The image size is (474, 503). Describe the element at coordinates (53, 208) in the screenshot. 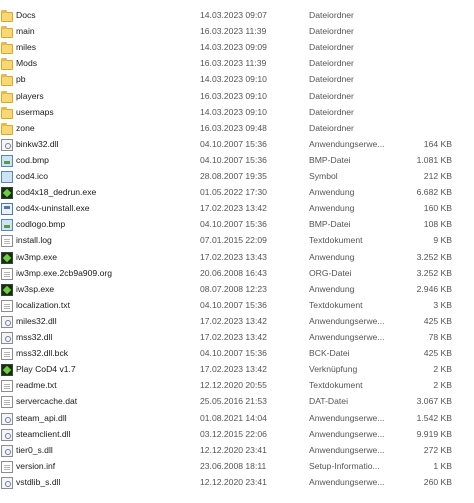

I see `file-name: cod4x-uninstall.exe` at that location.